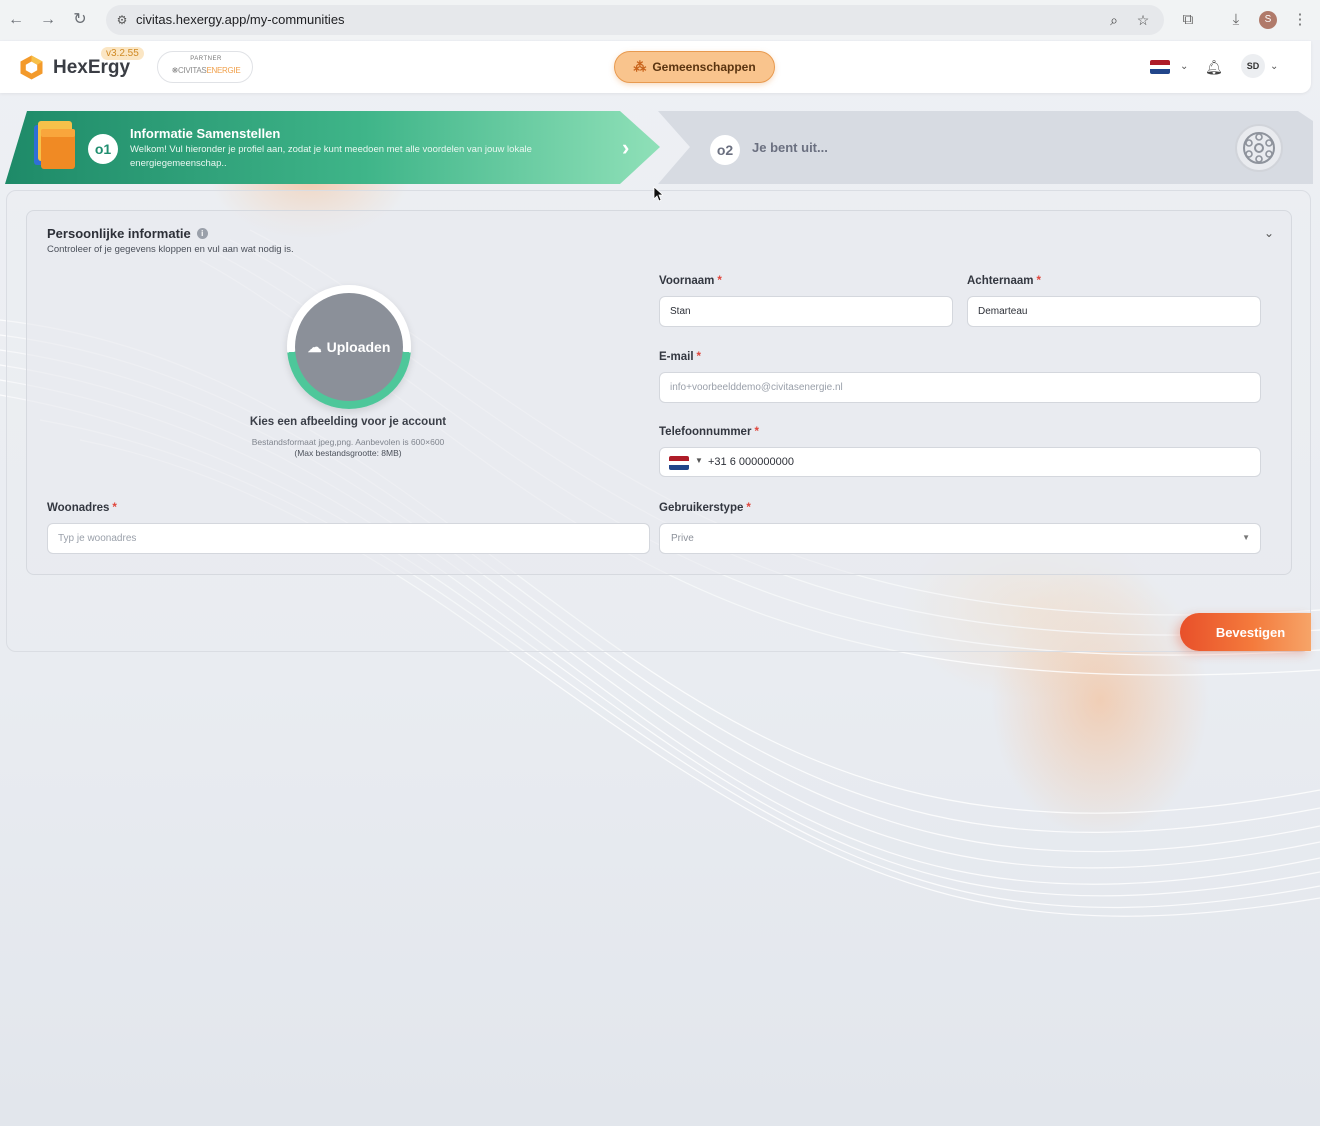 Image resolution: width=1320 pixels, height=1126 pixels. Describe the element at coordinates (16, 20) in the screenshot. I see `back-icon: ←` at that location.